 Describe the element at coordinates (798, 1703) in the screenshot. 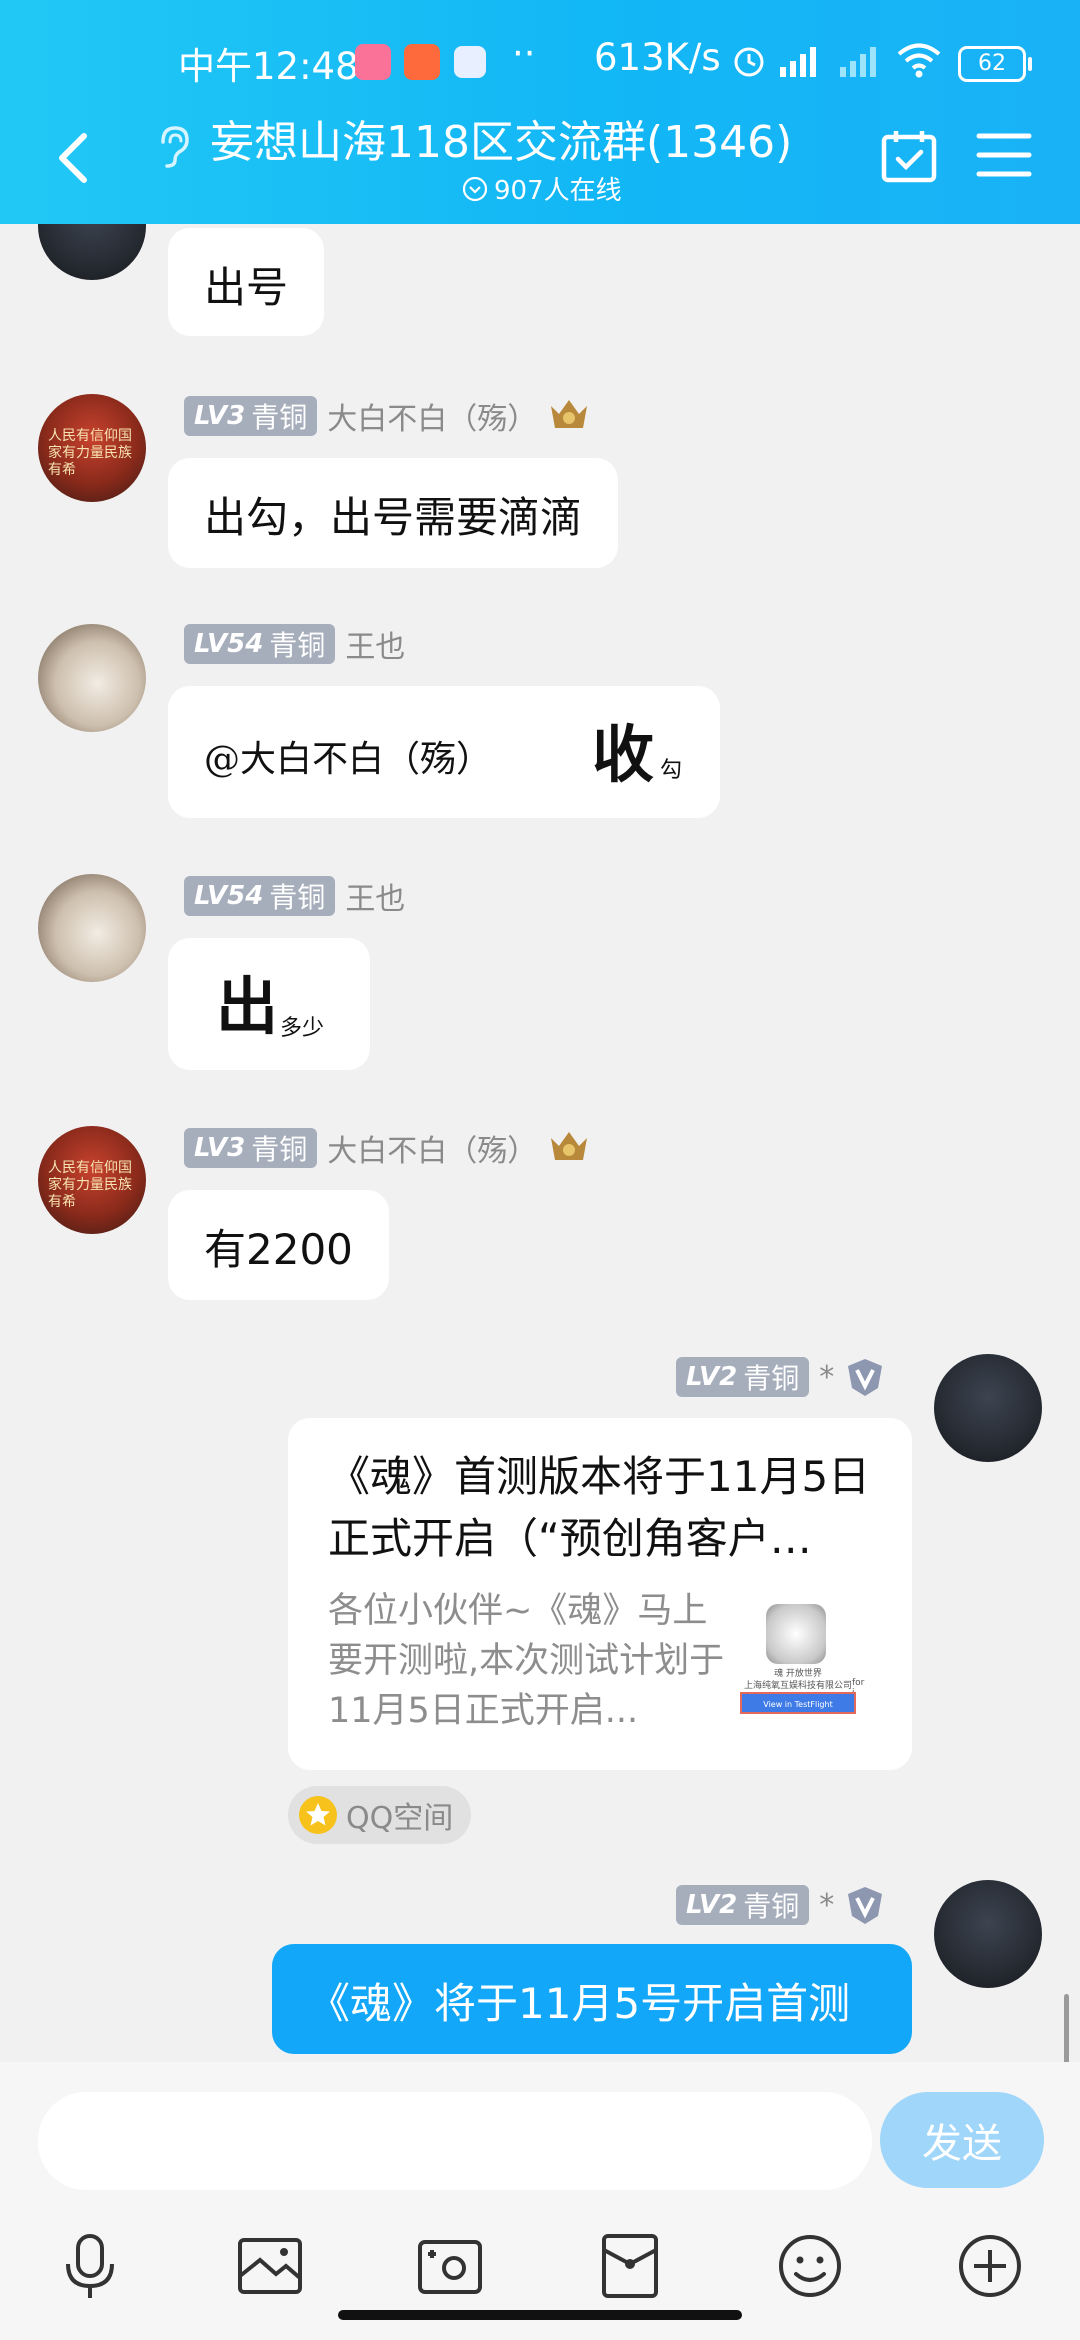

I see `testflight-button: View in TestFlight` at that location.